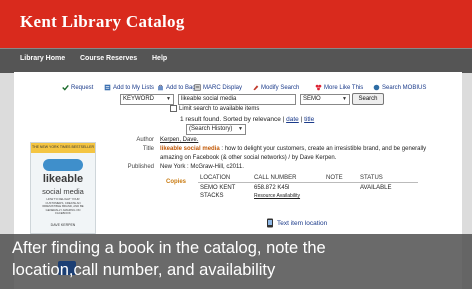 The image size is (472, 289). What do you see at coordinates (215, 178) in the screenshot?
I see `header-location: LOCATION` at bounding box center [215, 178].